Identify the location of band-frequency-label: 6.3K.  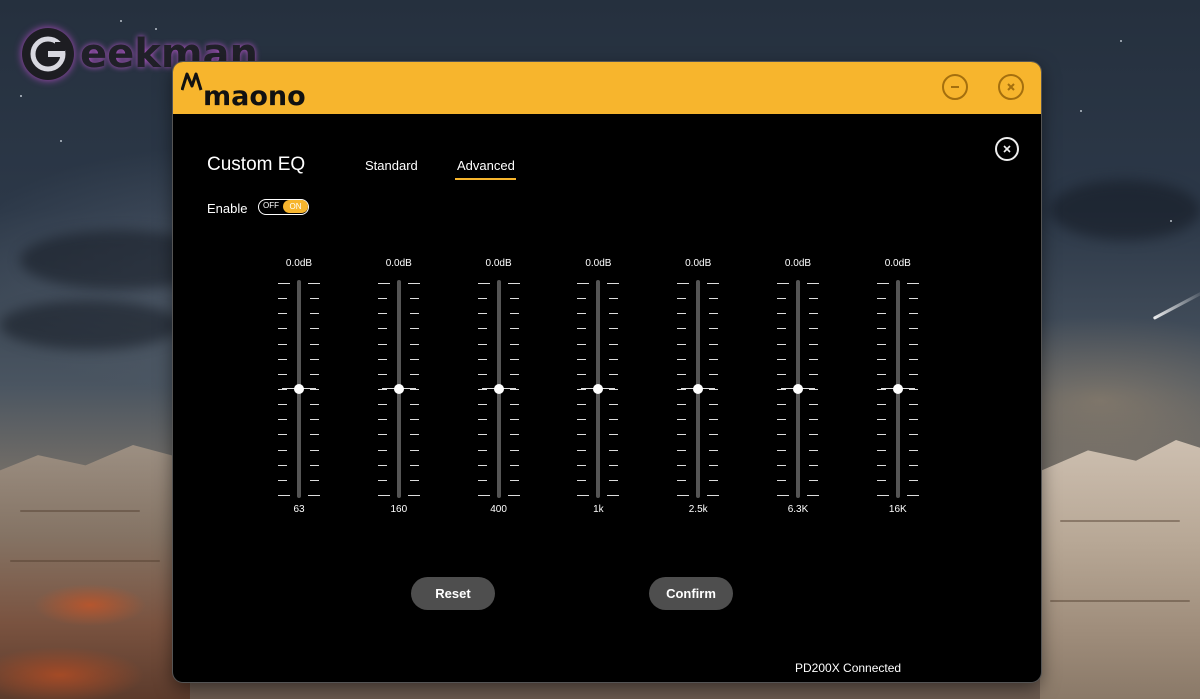
(798, 509).